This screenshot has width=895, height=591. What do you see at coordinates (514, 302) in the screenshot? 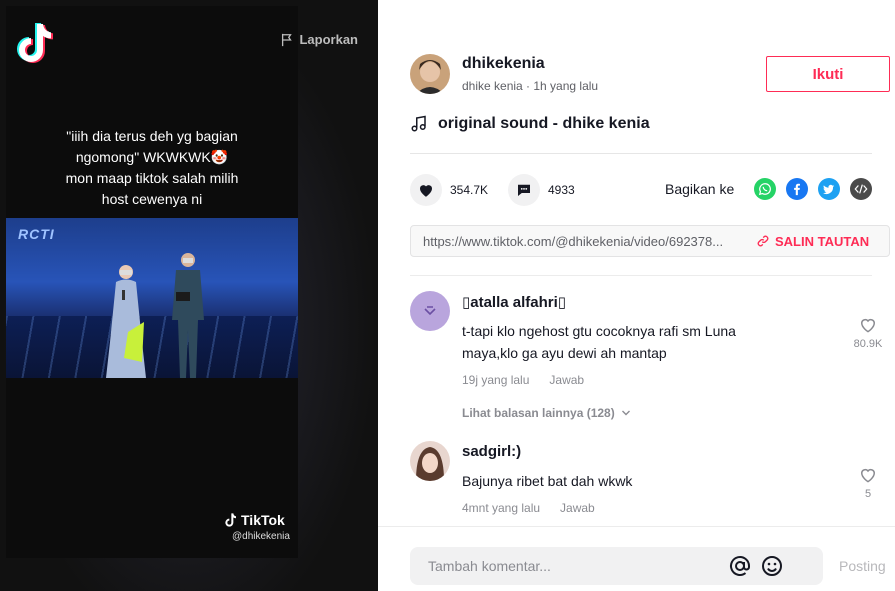
I see `commenter-name: ▯atalla alfahri▯` at bounding box center [514, 302].